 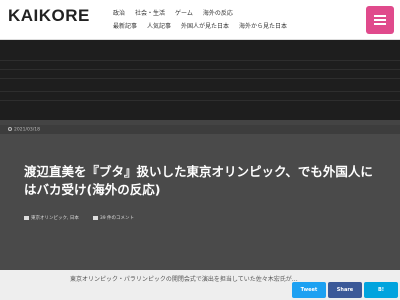 I want to click on nav-item-society: 社会・生活, so click(x=150, y=12).